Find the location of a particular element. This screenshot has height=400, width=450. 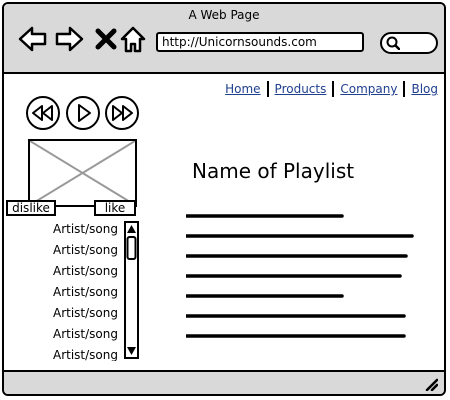

scroll-thumb is located at coordinates (131, 248).